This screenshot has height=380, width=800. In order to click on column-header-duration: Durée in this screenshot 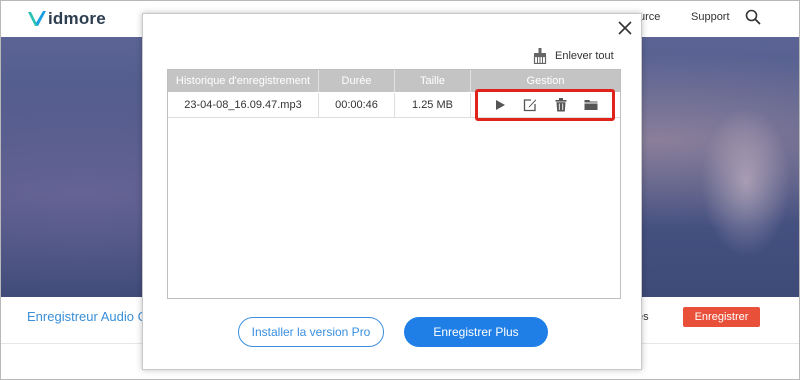, I will do `click(357, 81)`.